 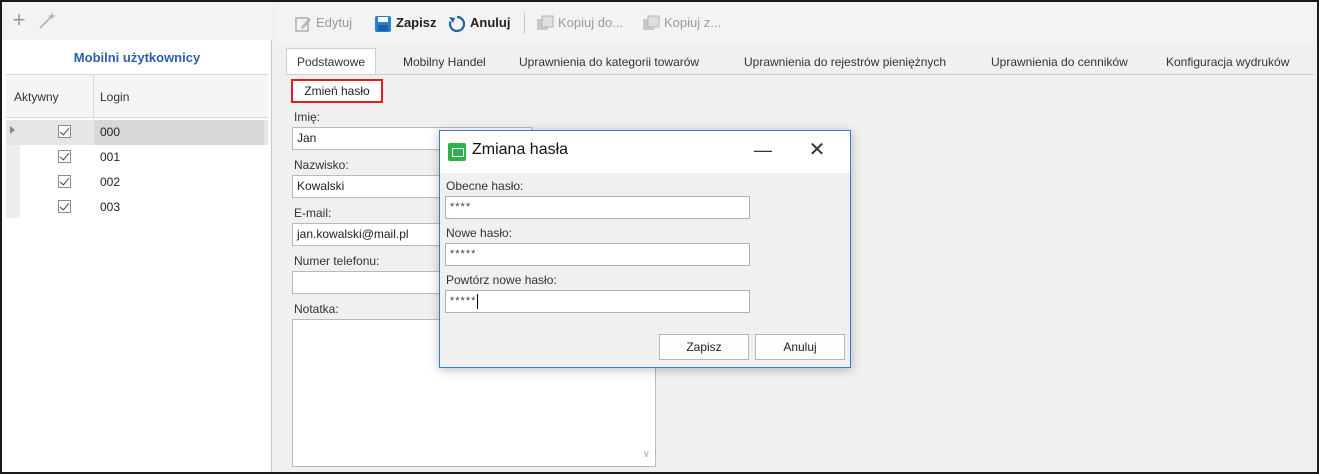 What do you see at coordinates (137, 343) in the screenshot?
I see `grid-empty-area` at bounding box center [137, 343].